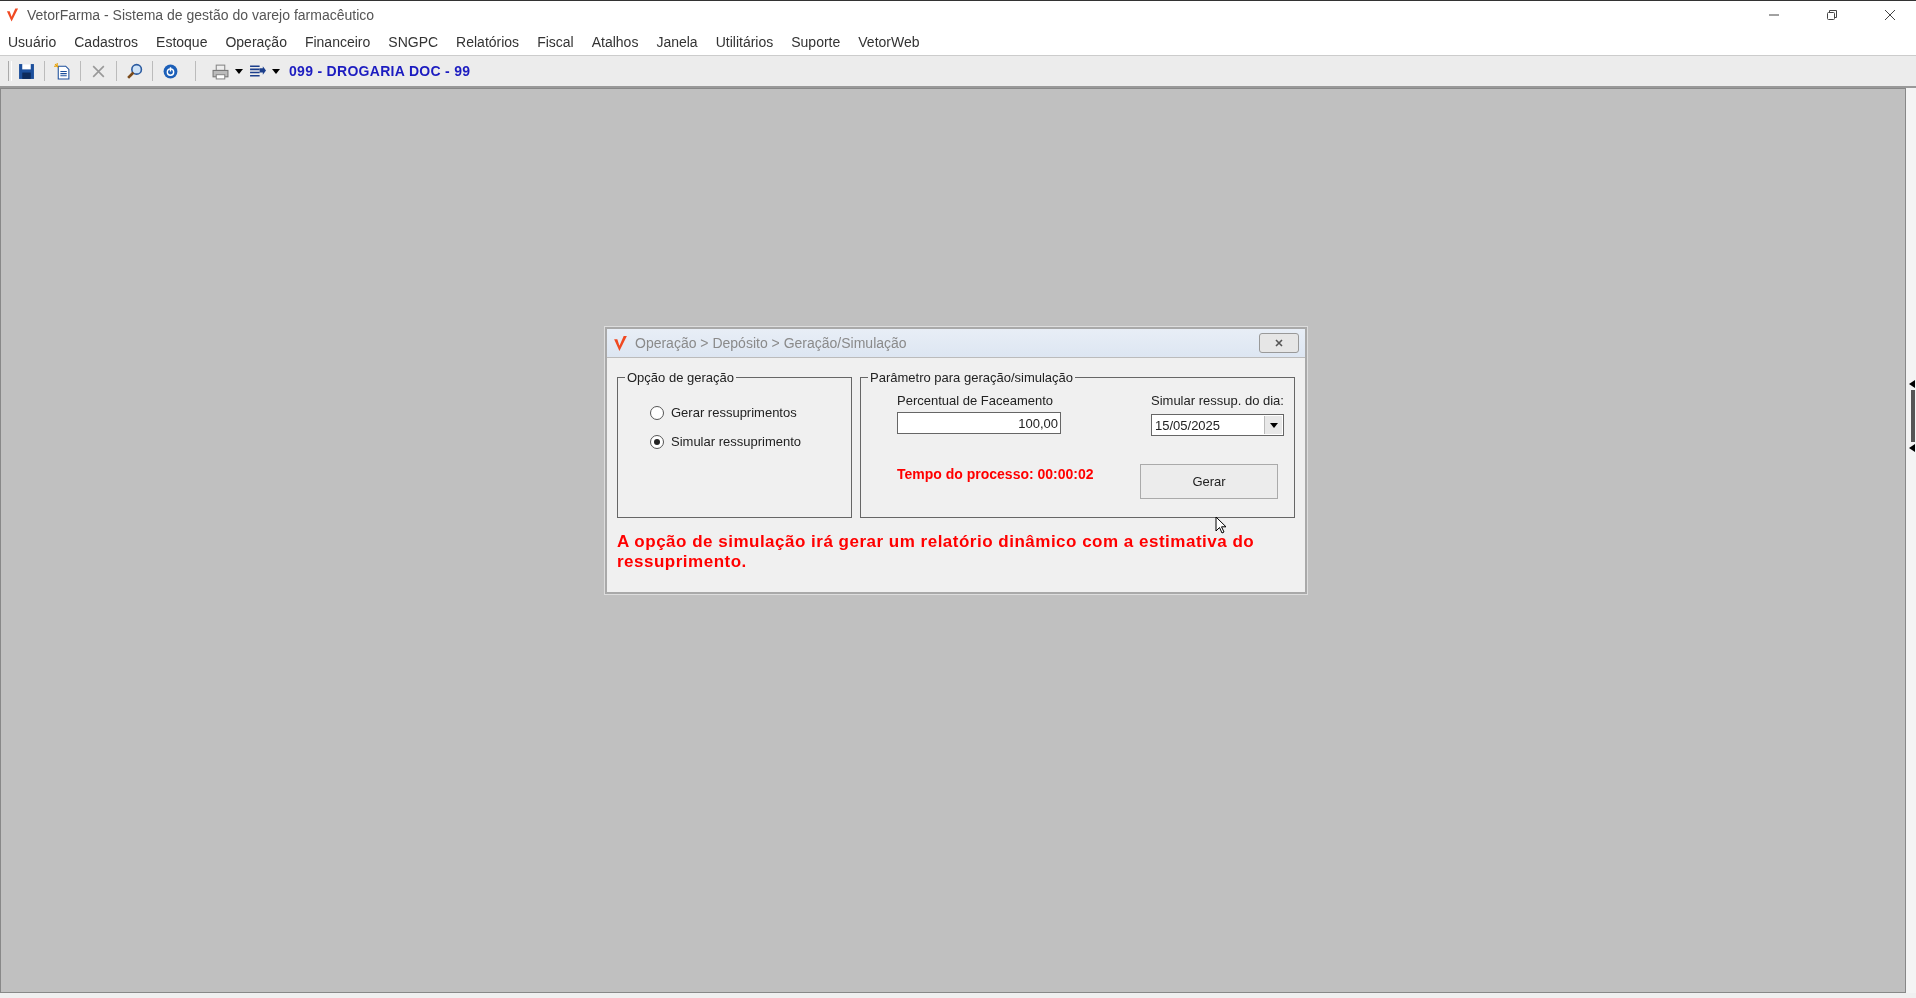 This screenshot has height=998, width=1916. Describe the element at coordinates (1209, 481) in the screenshot. I see `generate-button: Gerar` at that location.